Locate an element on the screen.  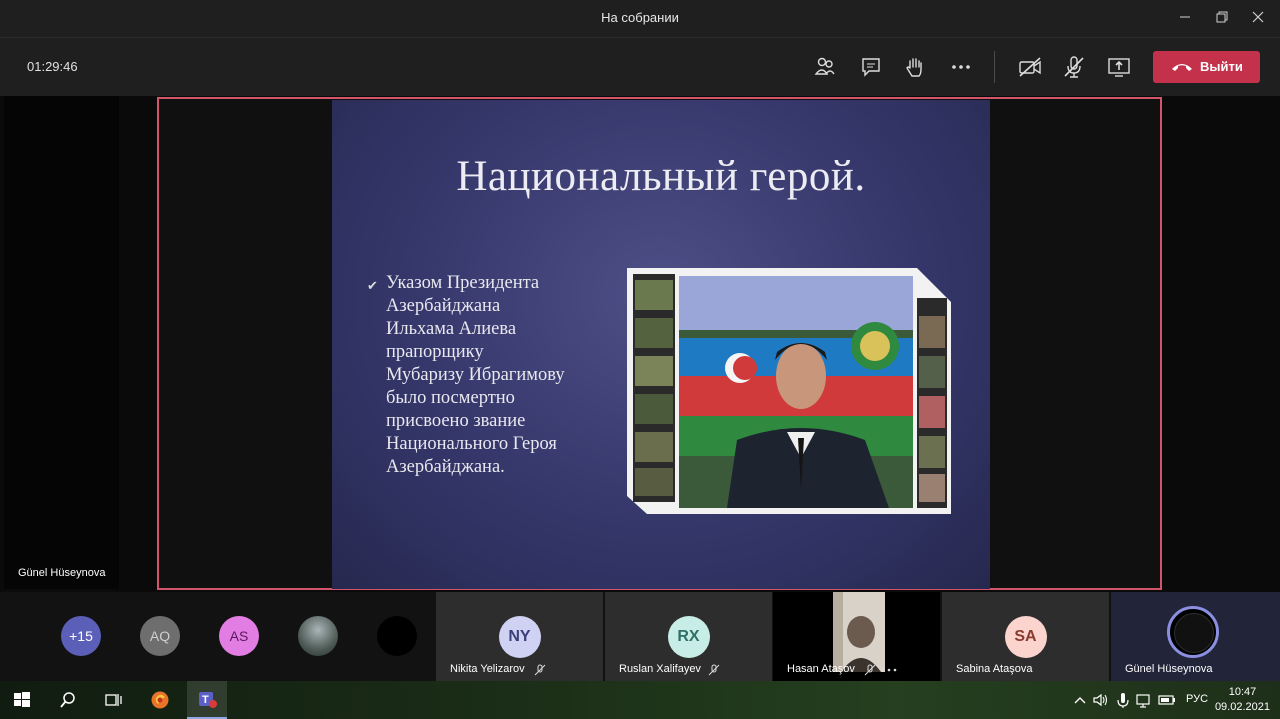
more-participants-badge: +15 is located at coordinates (81, 636).